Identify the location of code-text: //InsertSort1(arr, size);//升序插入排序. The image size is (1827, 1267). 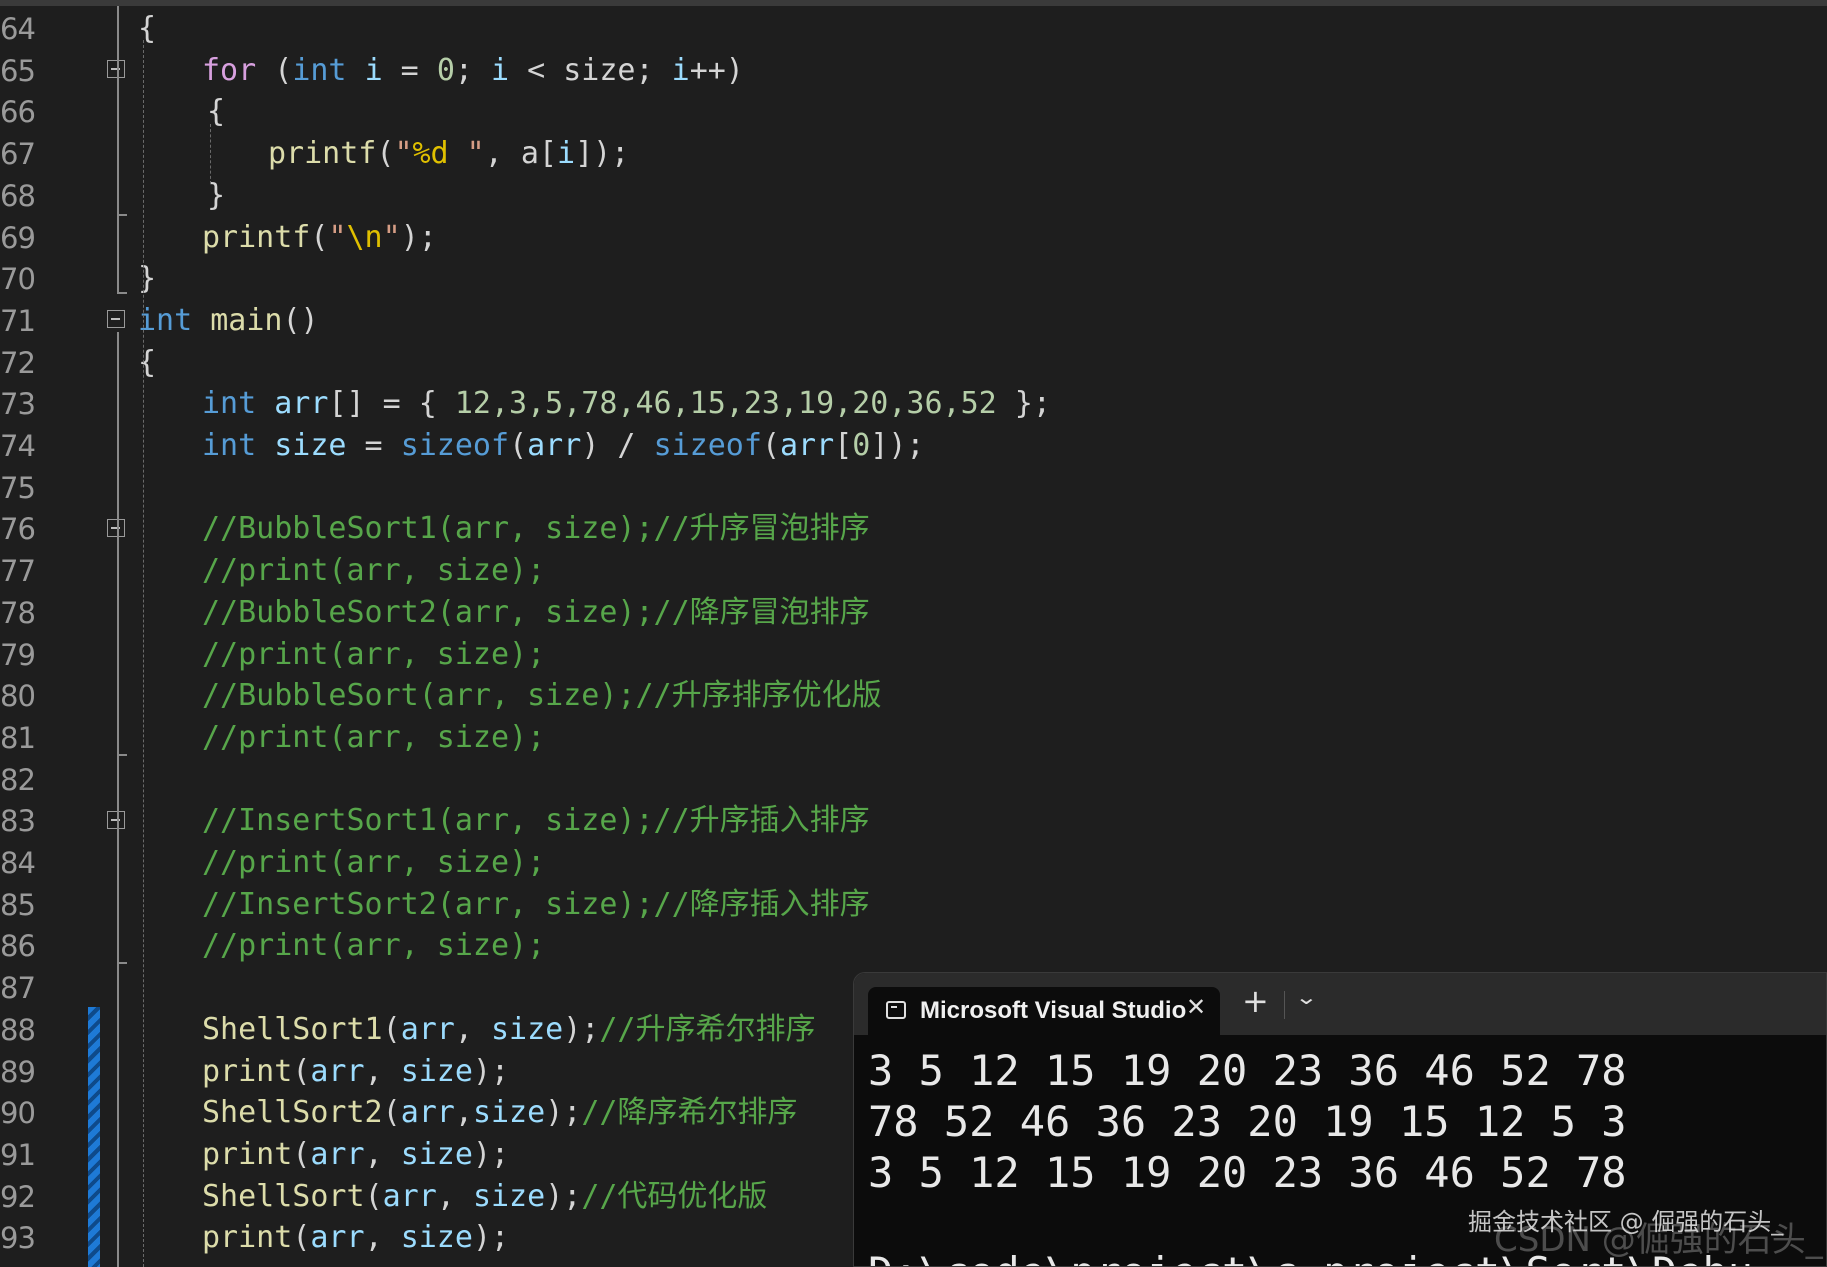
(536, 821).